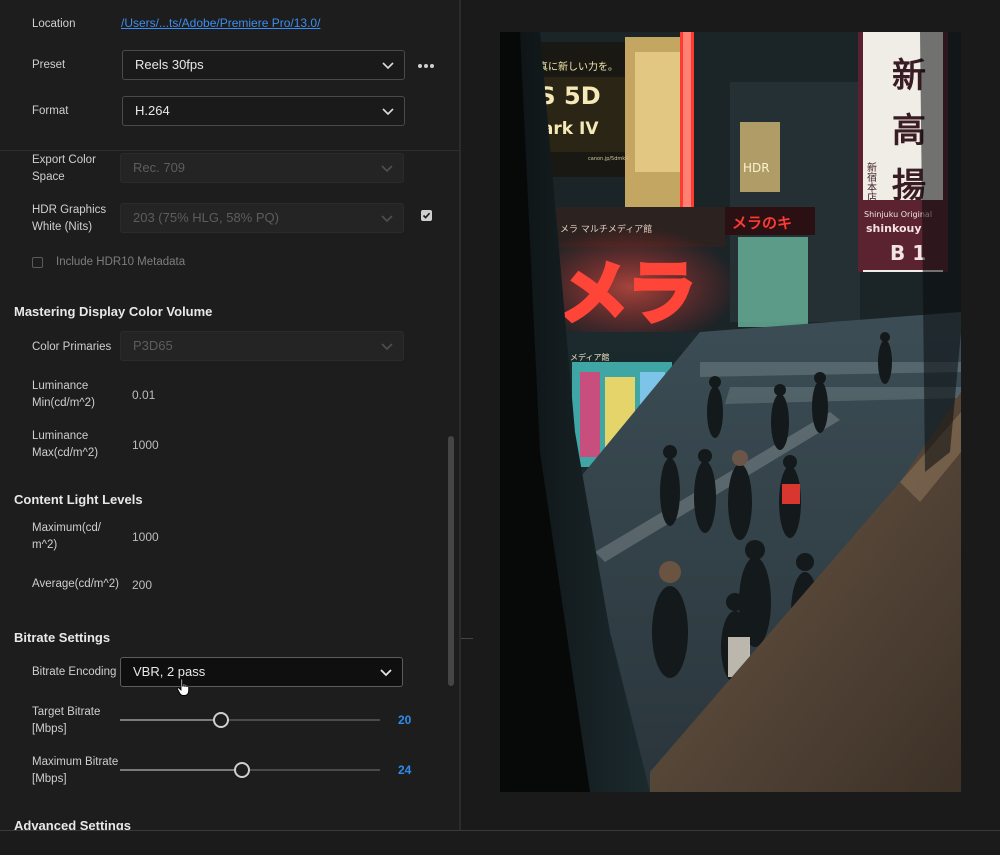 This screenshot has height=855, width=1000. I want to click on target-bitrate-slider-thumb, so click(221, 720).